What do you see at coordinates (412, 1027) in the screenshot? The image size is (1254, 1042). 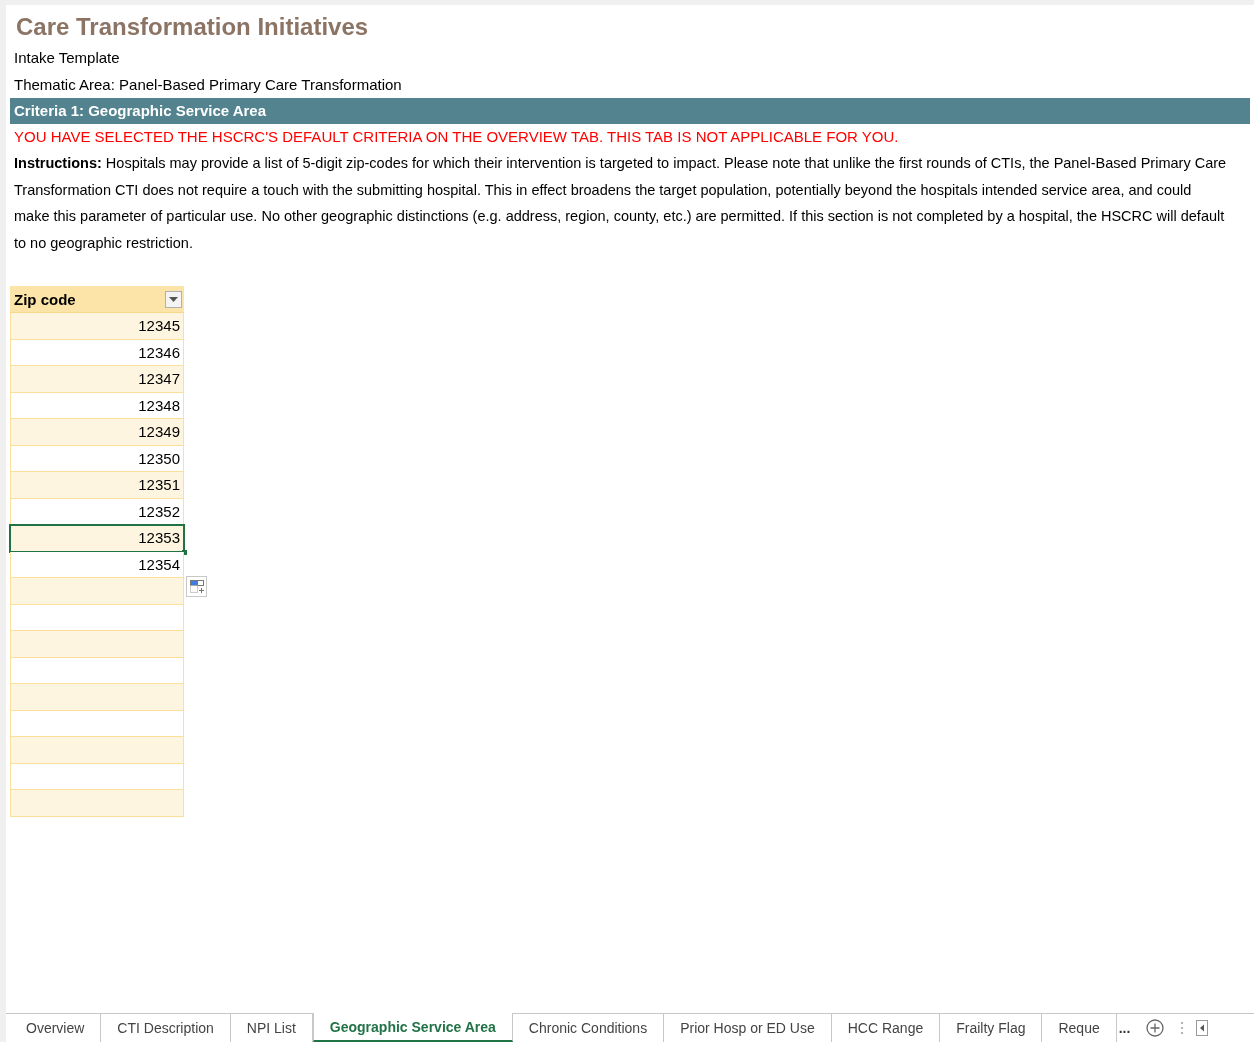 I see `sheet-tab: Geographic Service Area` at bounding box center [412, 1027].